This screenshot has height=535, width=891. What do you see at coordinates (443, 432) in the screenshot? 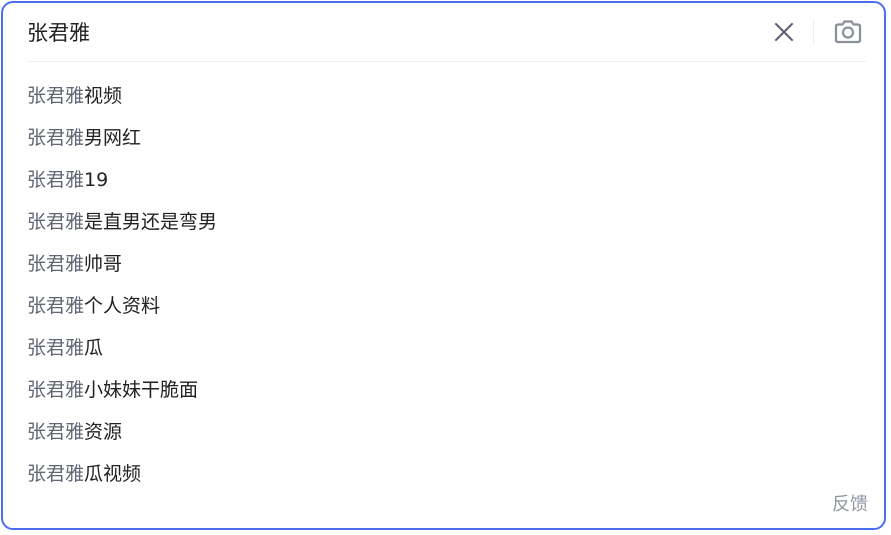
I see `suggestion-item: 张君雅资源` at bounding box center [443, 432].